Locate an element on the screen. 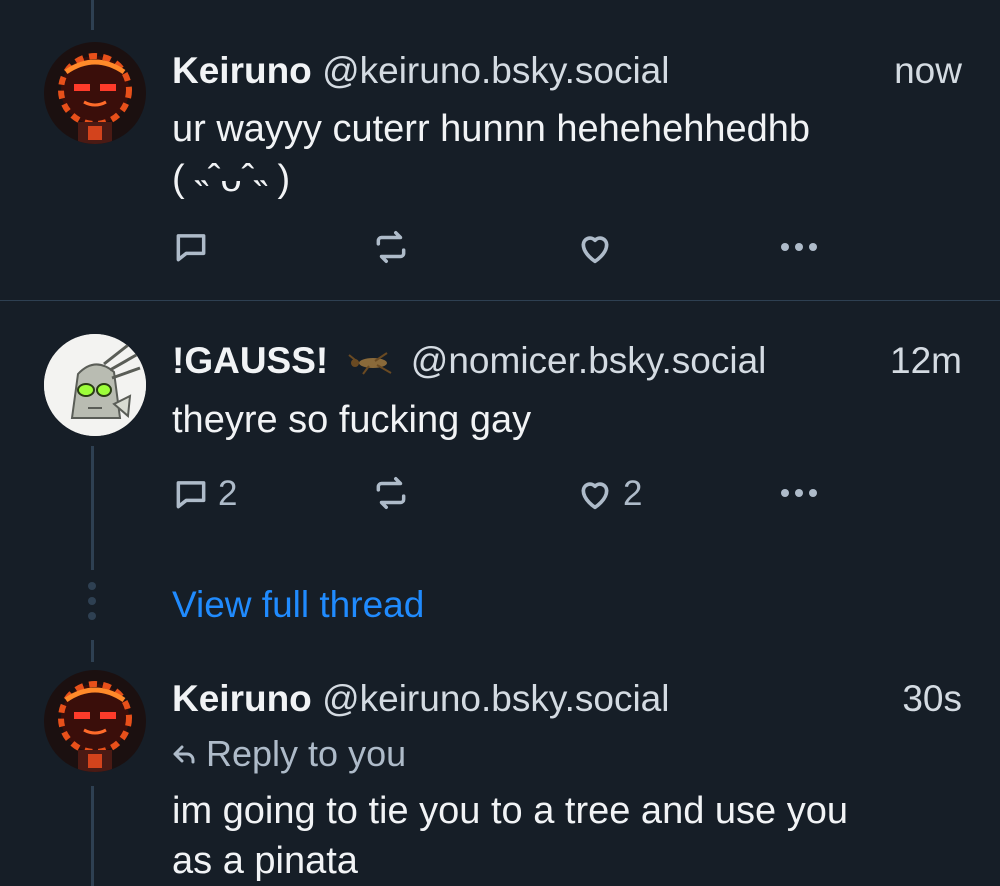 The width and height of the screenshot is (1000, 886). post-header: !GAUSS! @nomicer.bsky.social is located at coordinates (469, 362).